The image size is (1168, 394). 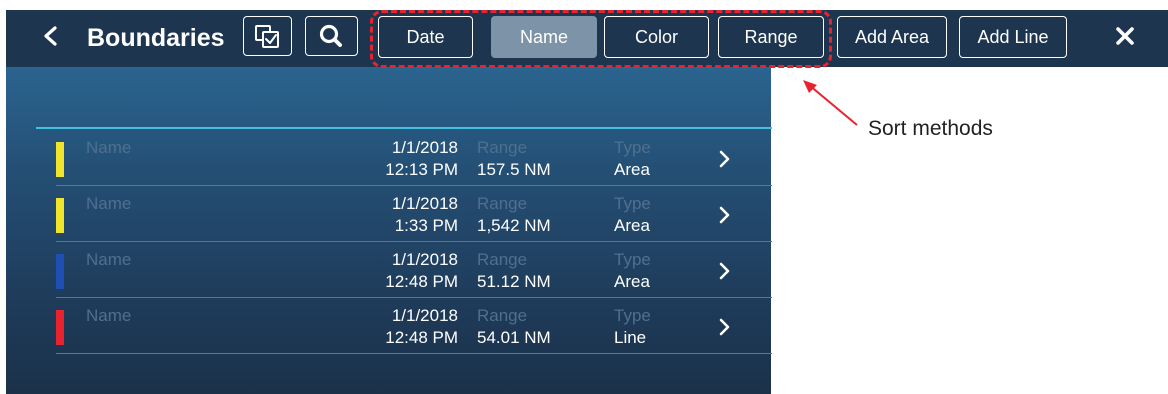 I want to click on close-button, so click(x=1125, y=36).